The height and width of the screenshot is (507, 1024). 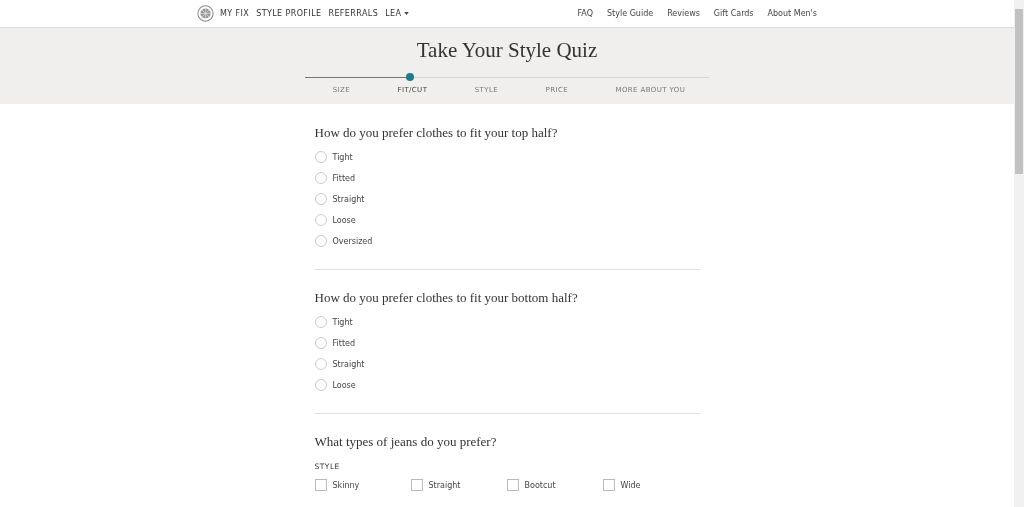 What do you see at coordinates (353, 13) in the screenshot?
I see `nav-link: REFERRALS` at bounding box center [353, 13].